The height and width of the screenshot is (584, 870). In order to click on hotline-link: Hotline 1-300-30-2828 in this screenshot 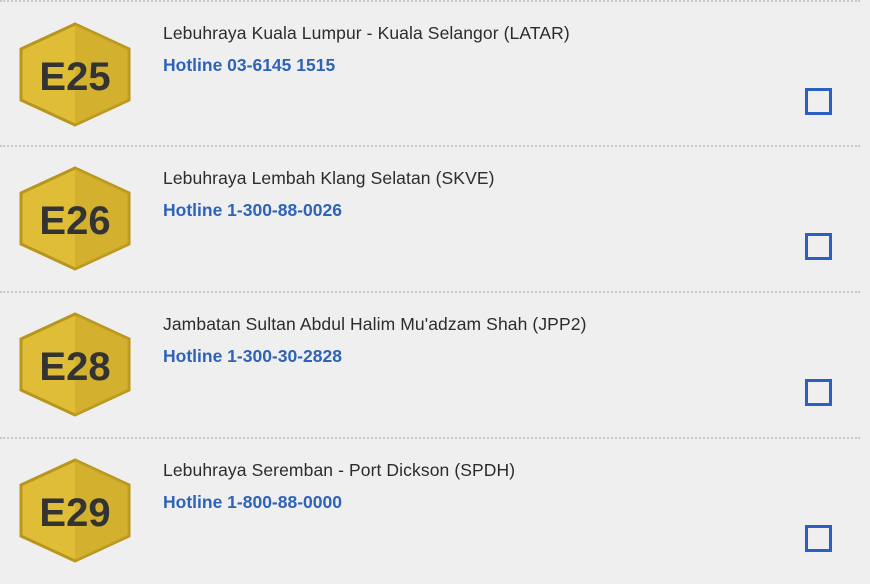, I will do `click(252, 356)`.